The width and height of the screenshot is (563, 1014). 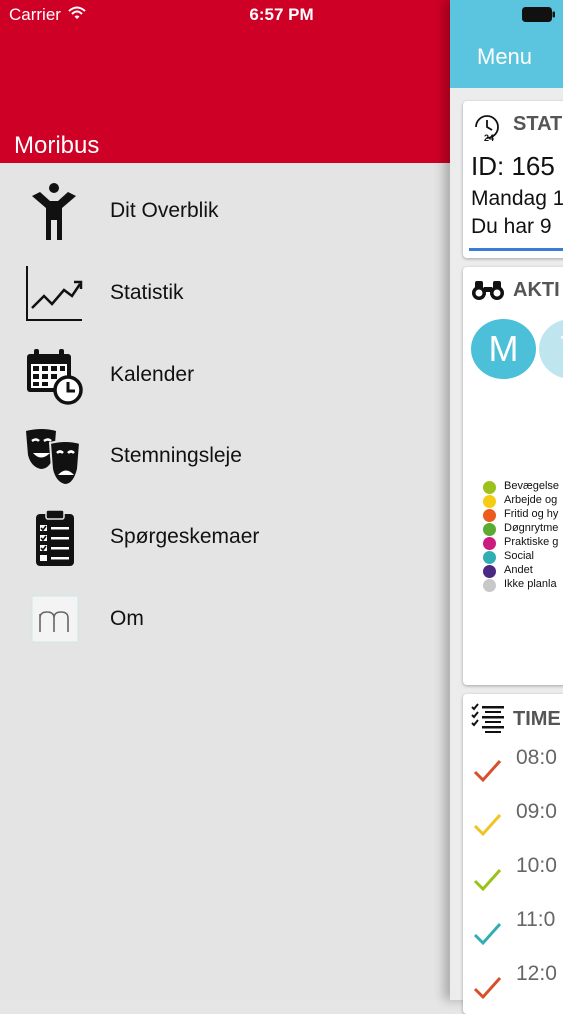 I want to click on theater-masks-icon, so click(x=54, y=458).